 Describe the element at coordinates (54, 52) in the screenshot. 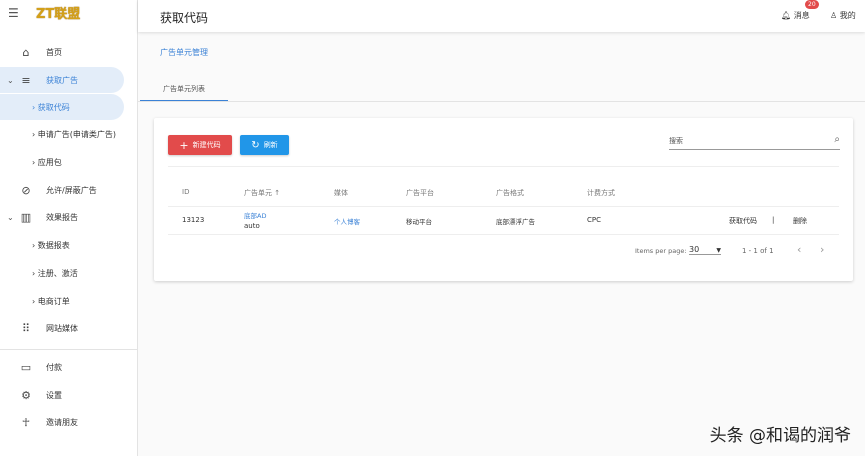

I see `sidebar-item-label: 首页` at that location.